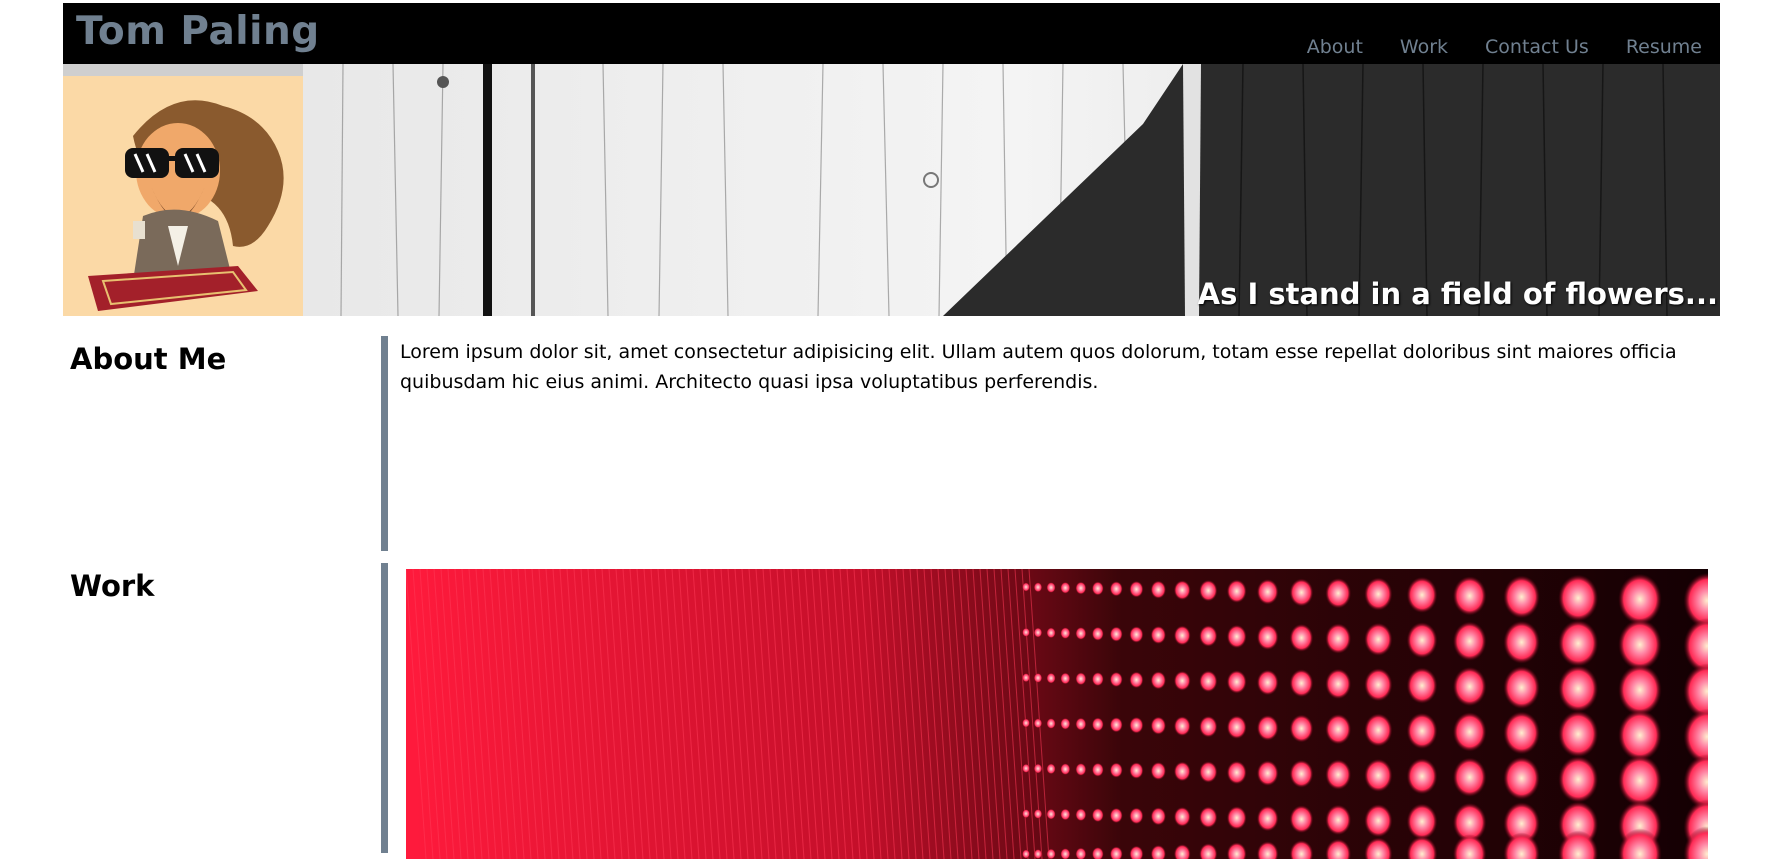 This screenshot has width=1782, height=859. Describe the element at coordinates (1335, 47) in the screenshot. I see `nav-about-link: About` at that location.